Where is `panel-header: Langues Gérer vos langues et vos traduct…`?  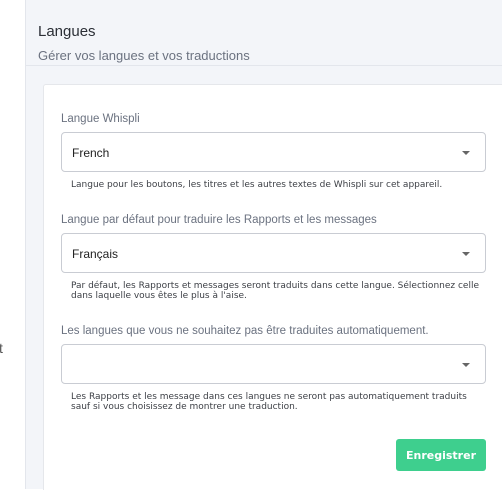
panel-header: Langues Gérer vos langues et vos traduct… is located at coordinates (264, 32).